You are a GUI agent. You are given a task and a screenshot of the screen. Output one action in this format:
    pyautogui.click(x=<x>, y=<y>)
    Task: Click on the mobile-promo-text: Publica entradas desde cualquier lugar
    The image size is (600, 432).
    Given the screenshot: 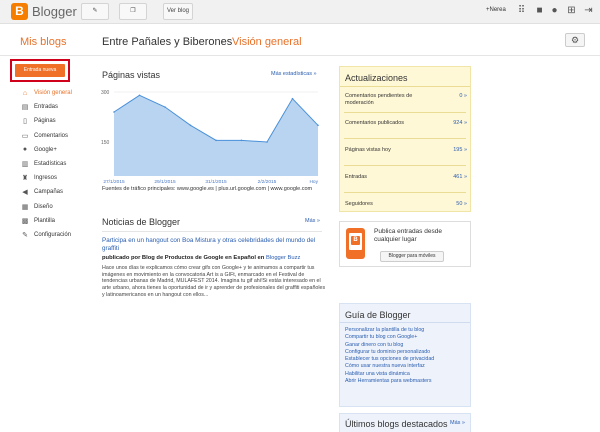 What is the action you would take?
    pyautogui.click(x=408, y=235)
    